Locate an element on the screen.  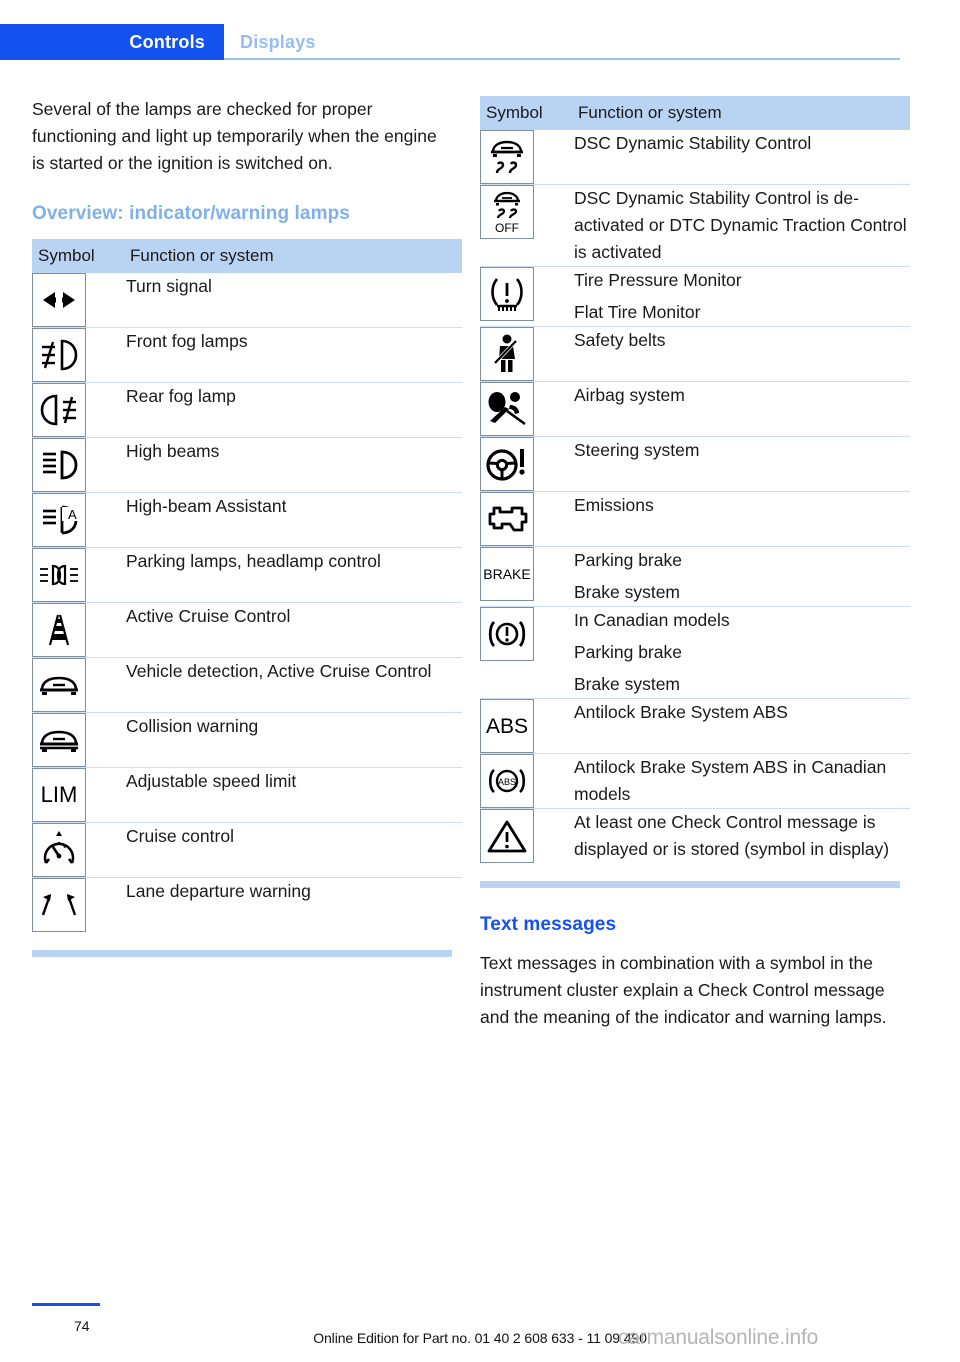
function-line: Adjustable speed limit is located at coordinates (211, 781).